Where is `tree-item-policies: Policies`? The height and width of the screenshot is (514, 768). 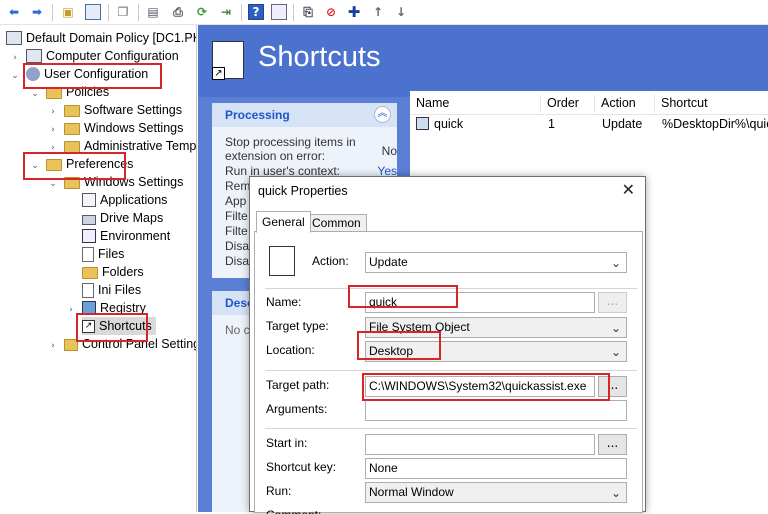 tree-item-policies: Policies is located at coordinates (77, 92).